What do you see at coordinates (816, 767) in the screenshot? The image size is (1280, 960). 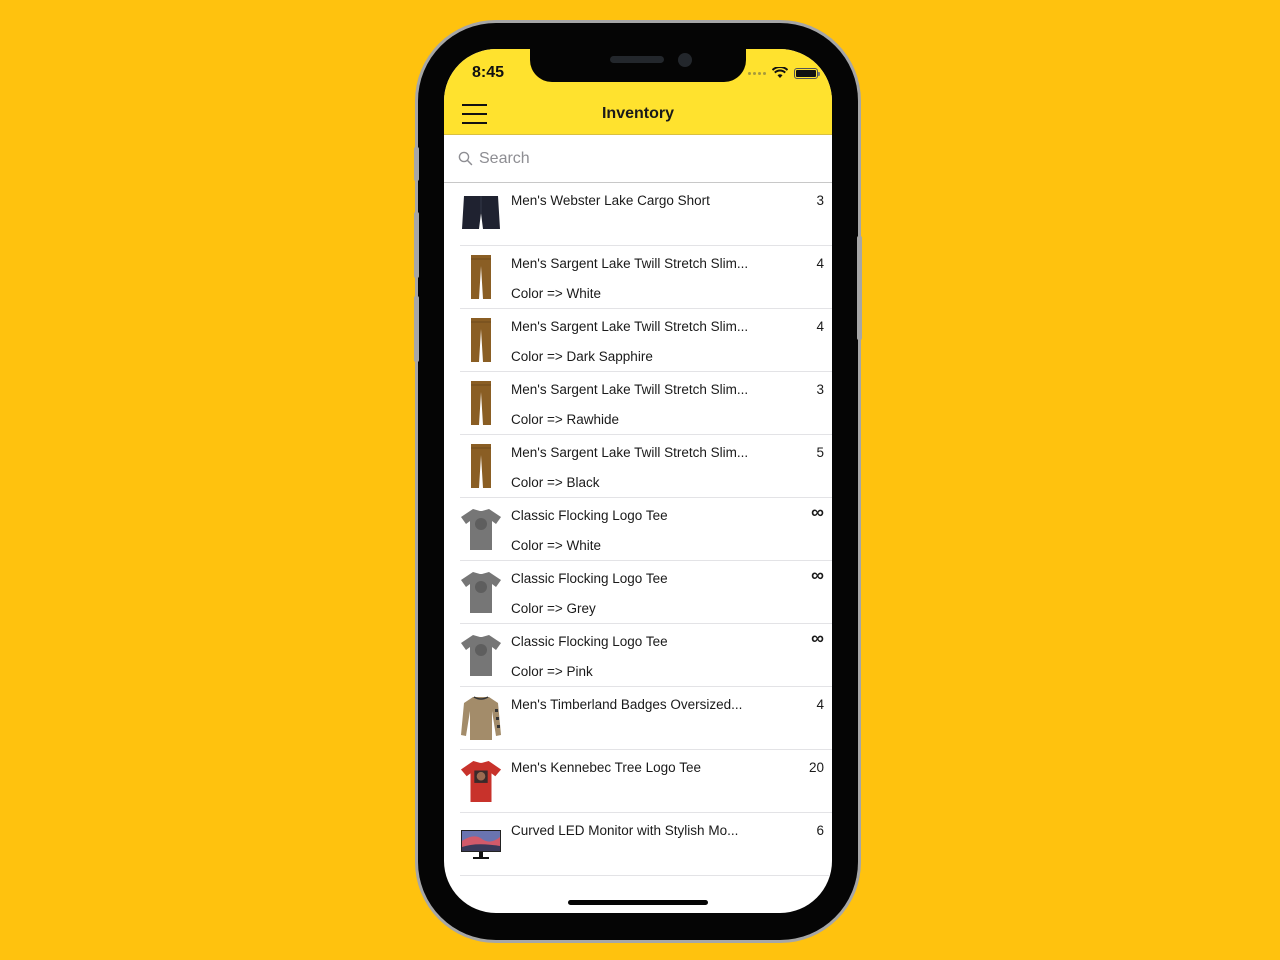 I see `item-quantity: 20` at bounding box center [816, 767].